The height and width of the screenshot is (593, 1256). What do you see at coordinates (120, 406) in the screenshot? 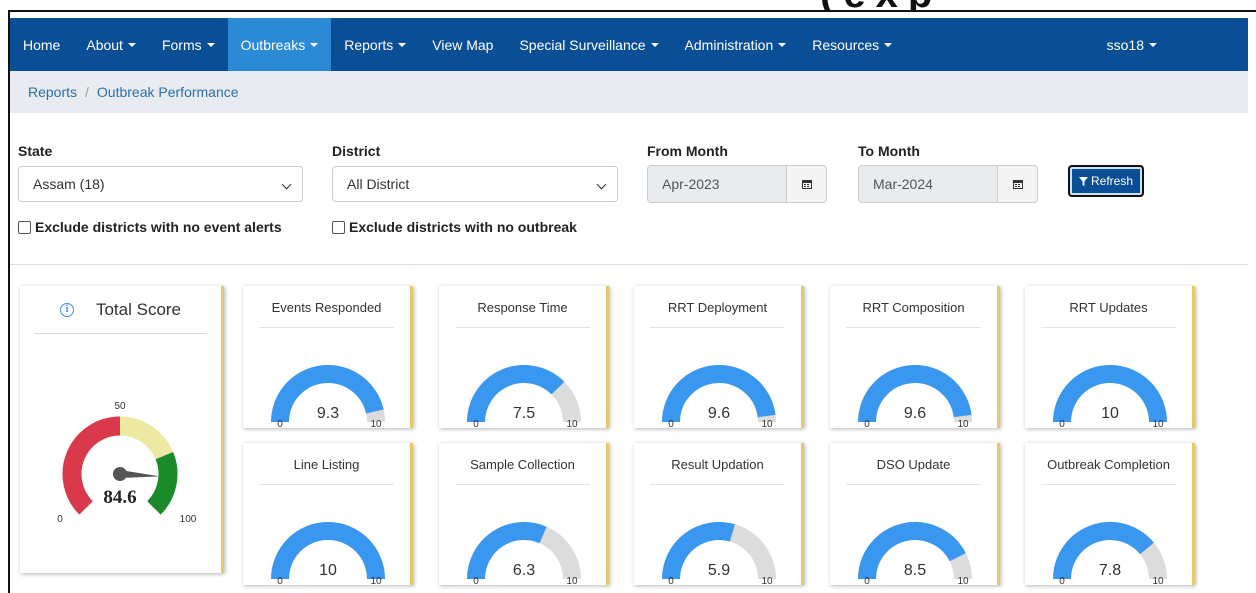
I see `gauge-mid-label: 50` at bounding box center [120, 406].